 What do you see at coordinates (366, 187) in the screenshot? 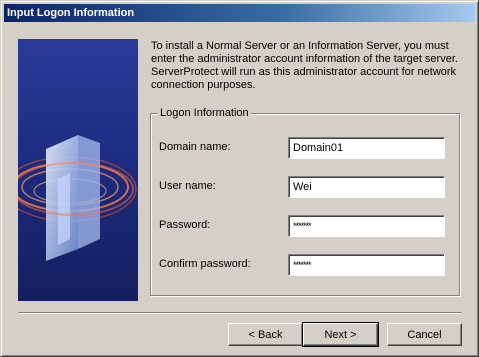
I see `user-name-input` at bounding box center [366, 187].